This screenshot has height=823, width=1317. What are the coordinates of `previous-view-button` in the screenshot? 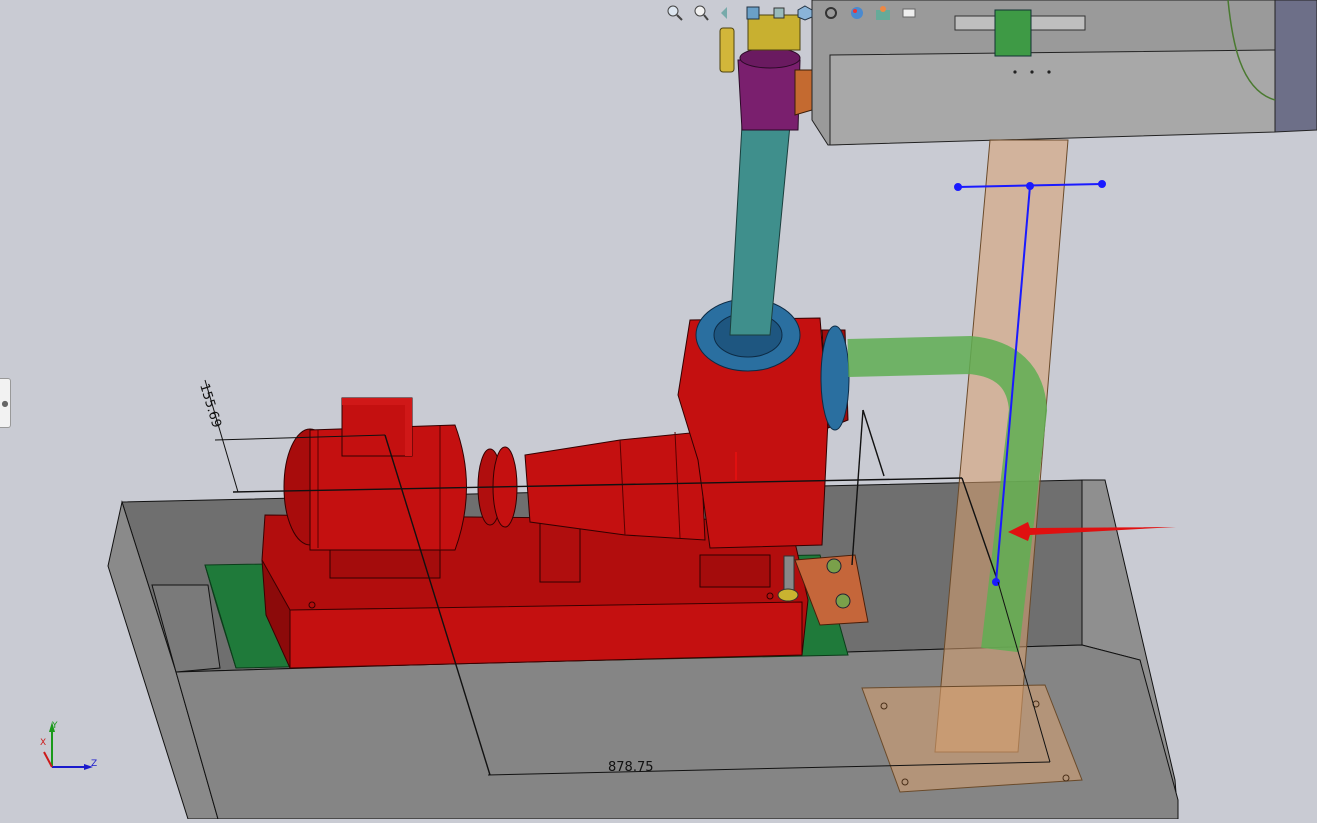 It's located at (727, 13).